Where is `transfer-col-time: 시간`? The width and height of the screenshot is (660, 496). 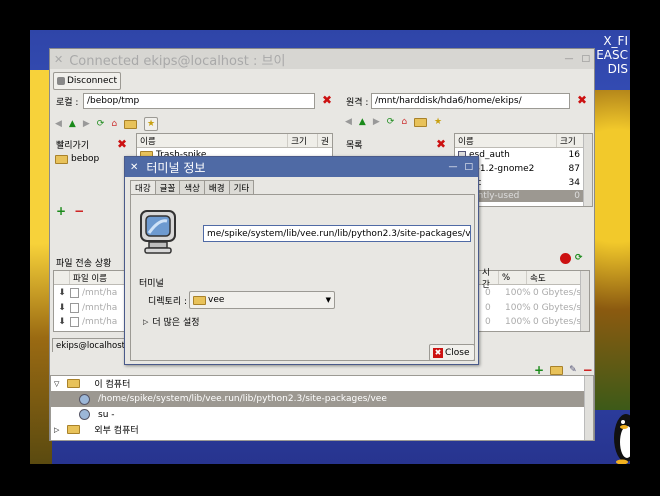
transfer-col-time: 시간 is located at coordinates (489, 279).